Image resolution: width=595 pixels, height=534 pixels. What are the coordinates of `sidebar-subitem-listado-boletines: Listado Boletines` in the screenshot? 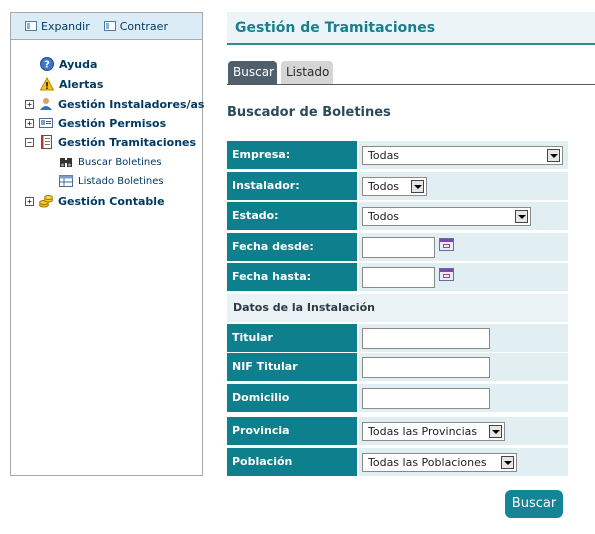 It's located at (111, 181).